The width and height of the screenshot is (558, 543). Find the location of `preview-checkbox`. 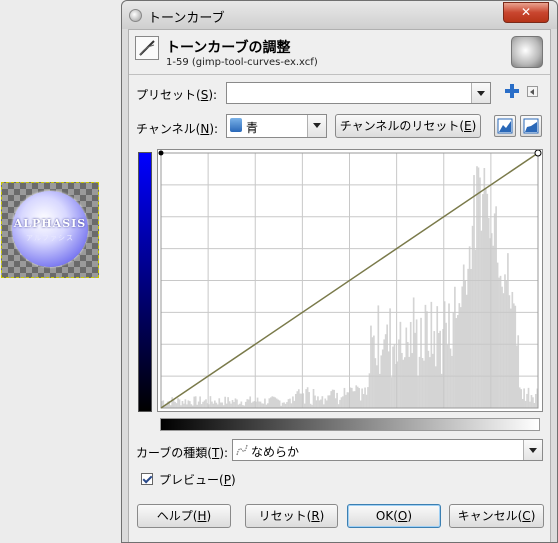

preview-checkbox is located at coordinates (147, 479).